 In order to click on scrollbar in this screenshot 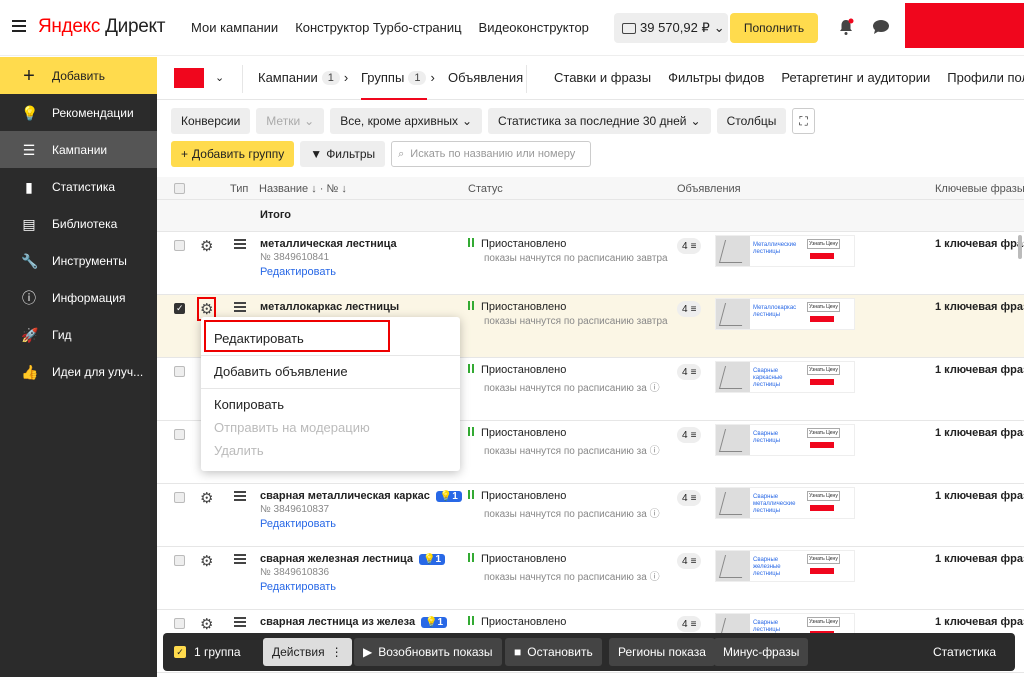, I will do `click(1020, 247)`.